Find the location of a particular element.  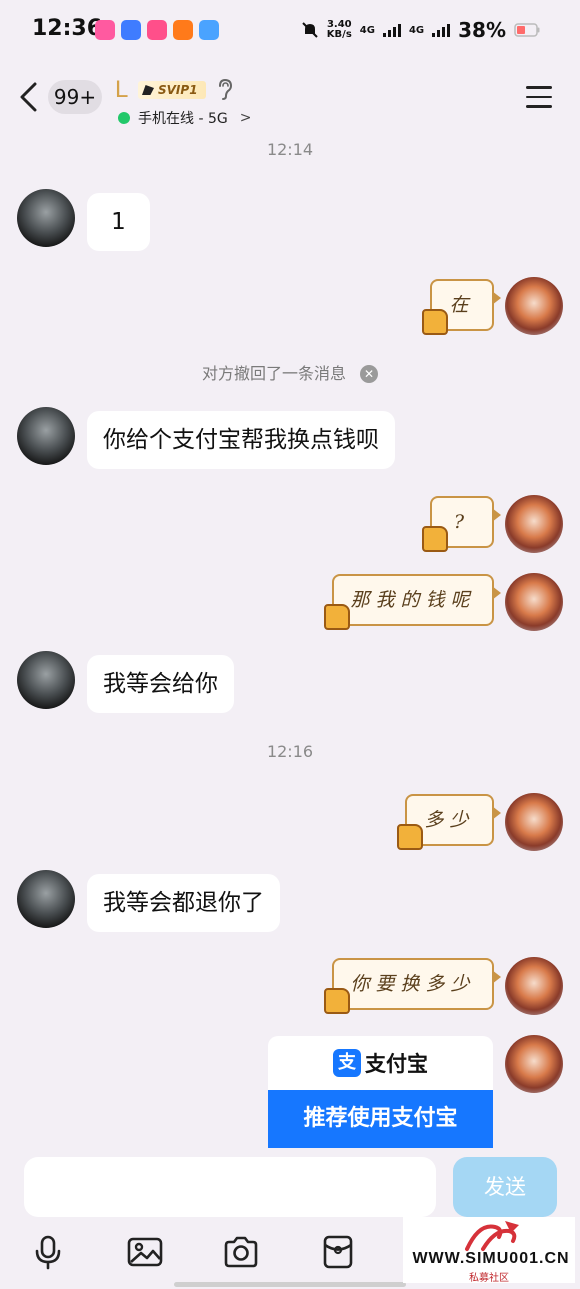

red-packet-icon is located at coordinates (338, 1252).